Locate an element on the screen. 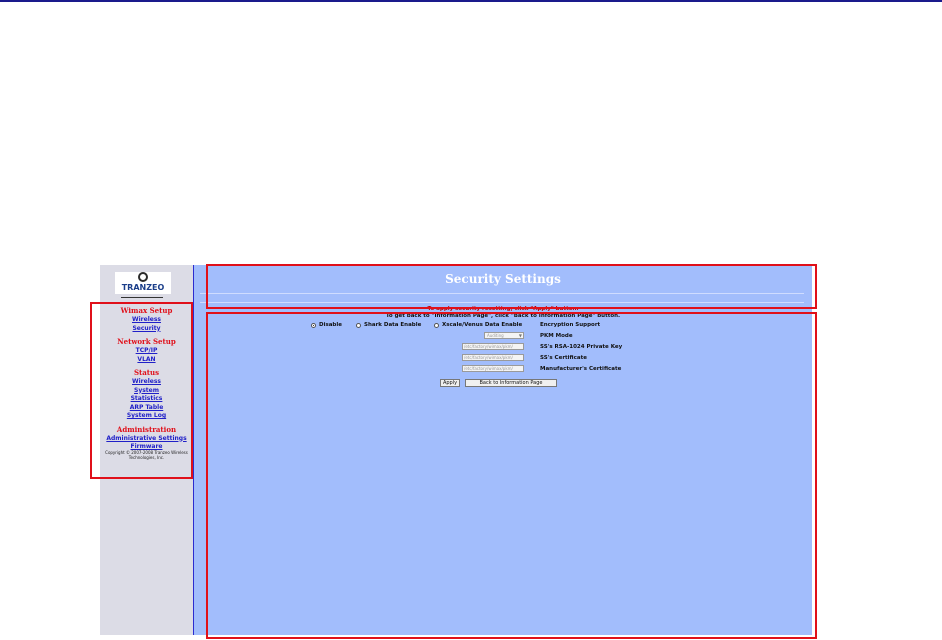 The height and width of the screenshot is (640, 942). logo-mark-icon is located at coordinates (143, 277).